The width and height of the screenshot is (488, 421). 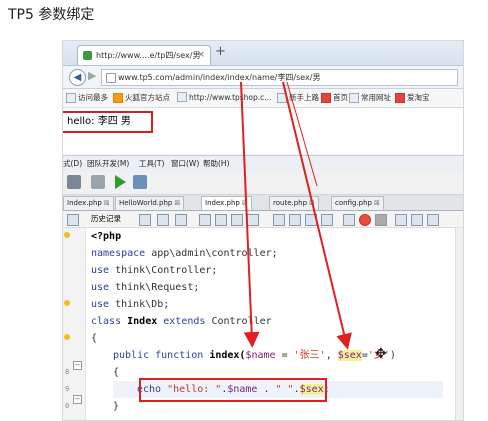 I want to click on arrow-sex-to-param, so click(x=317, y=215).